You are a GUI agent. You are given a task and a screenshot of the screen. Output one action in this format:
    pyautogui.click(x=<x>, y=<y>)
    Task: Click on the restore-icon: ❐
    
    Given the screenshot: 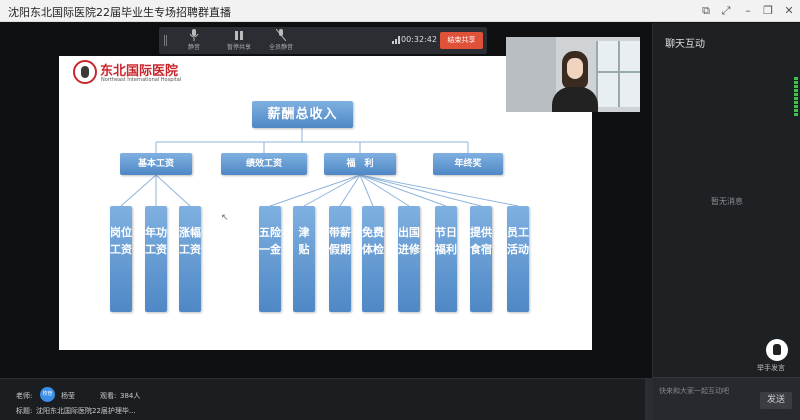 What is the action you would take?
    pyautogui.click(x=768, y=11)
    